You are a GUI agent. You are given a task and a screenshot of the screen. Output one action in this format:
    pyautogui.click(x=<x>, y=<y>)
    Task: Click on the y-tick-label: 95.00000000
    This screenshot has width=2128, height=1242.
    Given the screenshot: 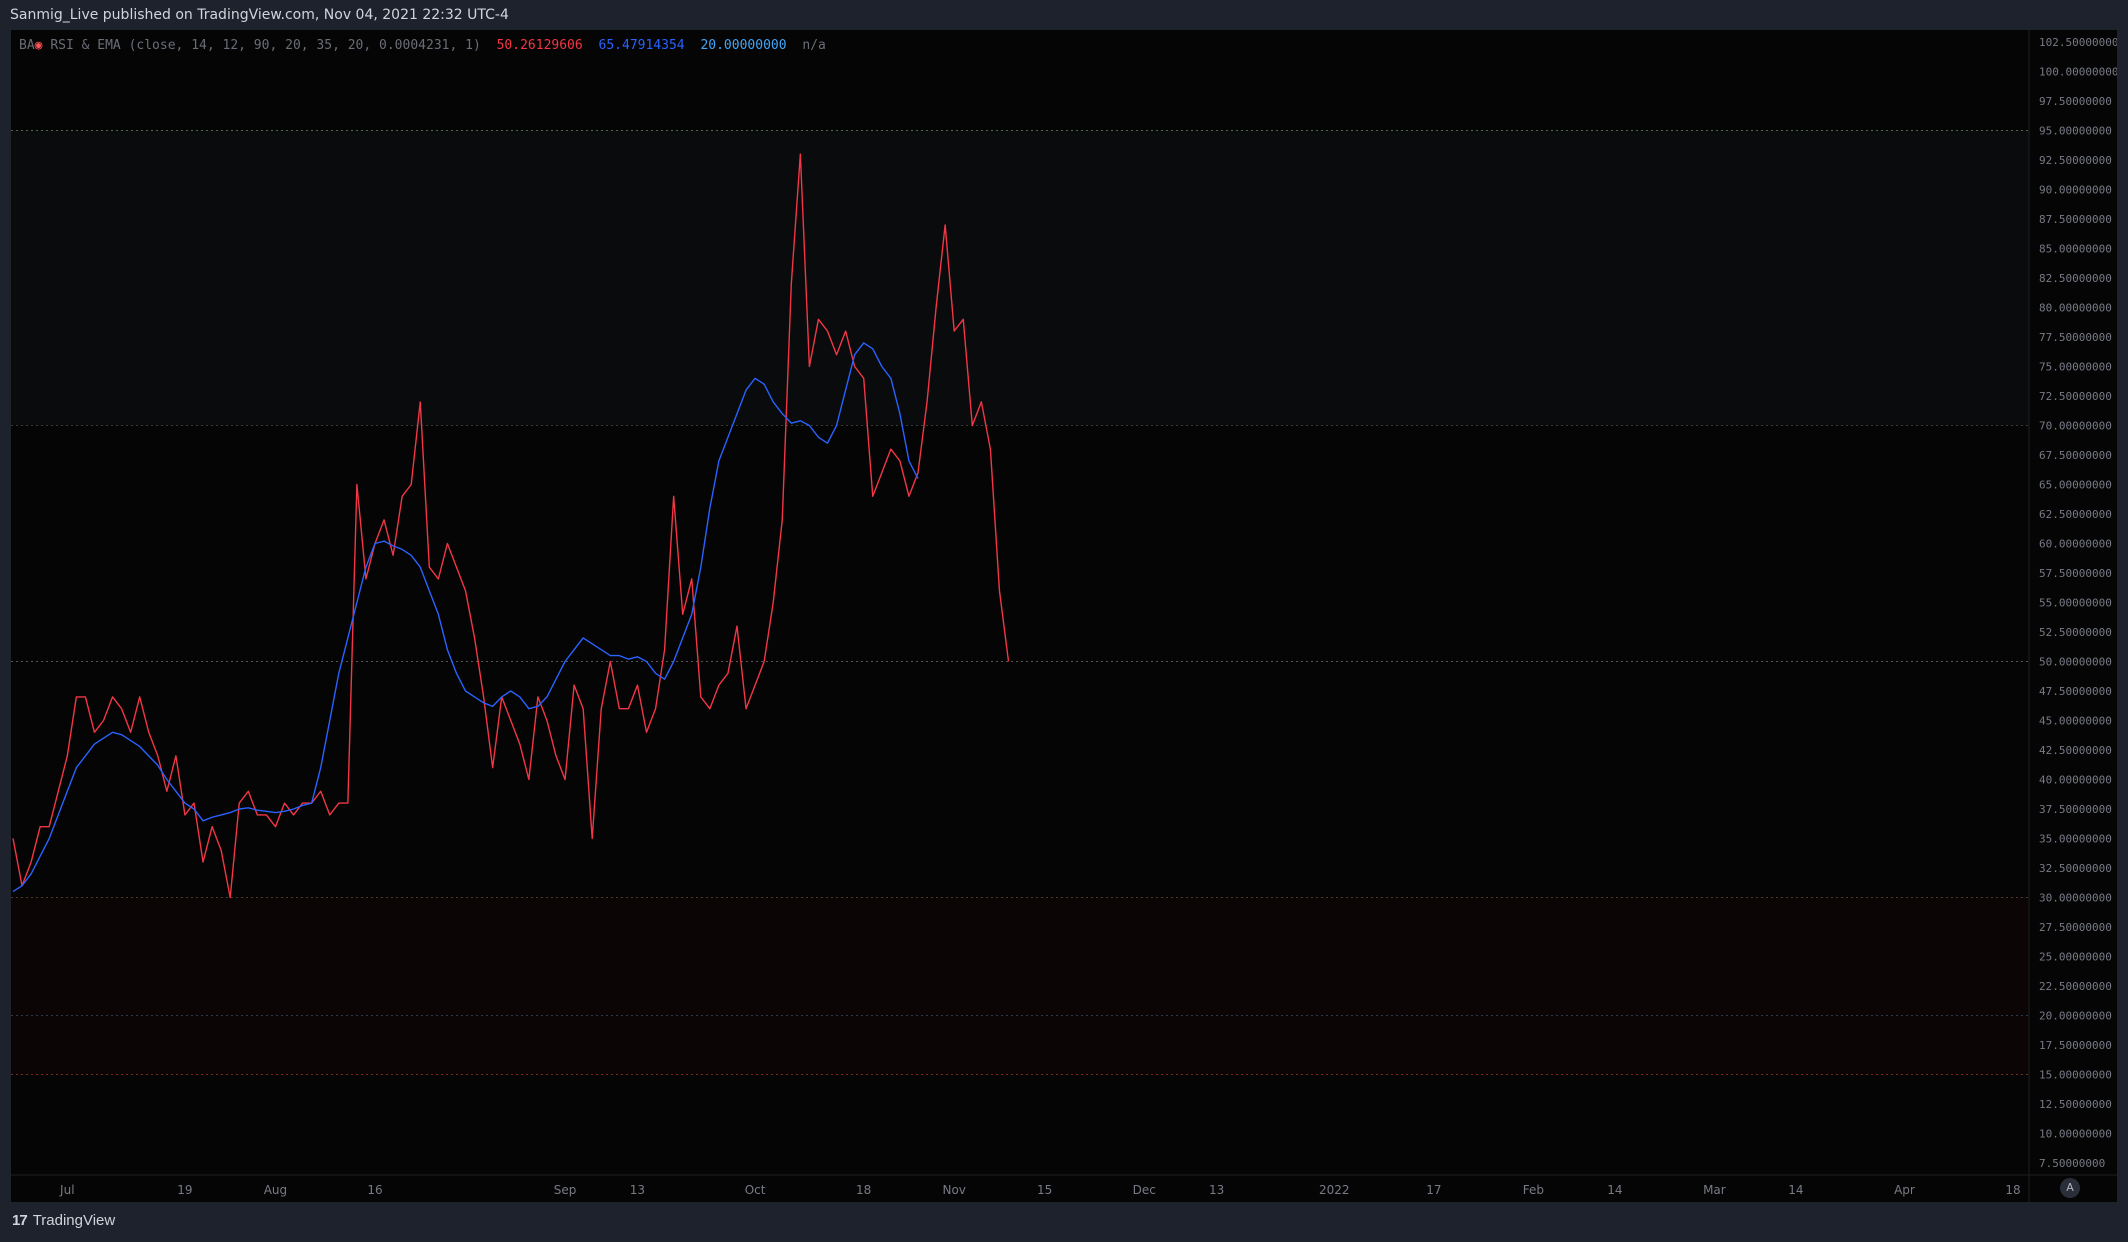 What is the action you would take?
    pyautogui.click(x=2075, y=131)
    